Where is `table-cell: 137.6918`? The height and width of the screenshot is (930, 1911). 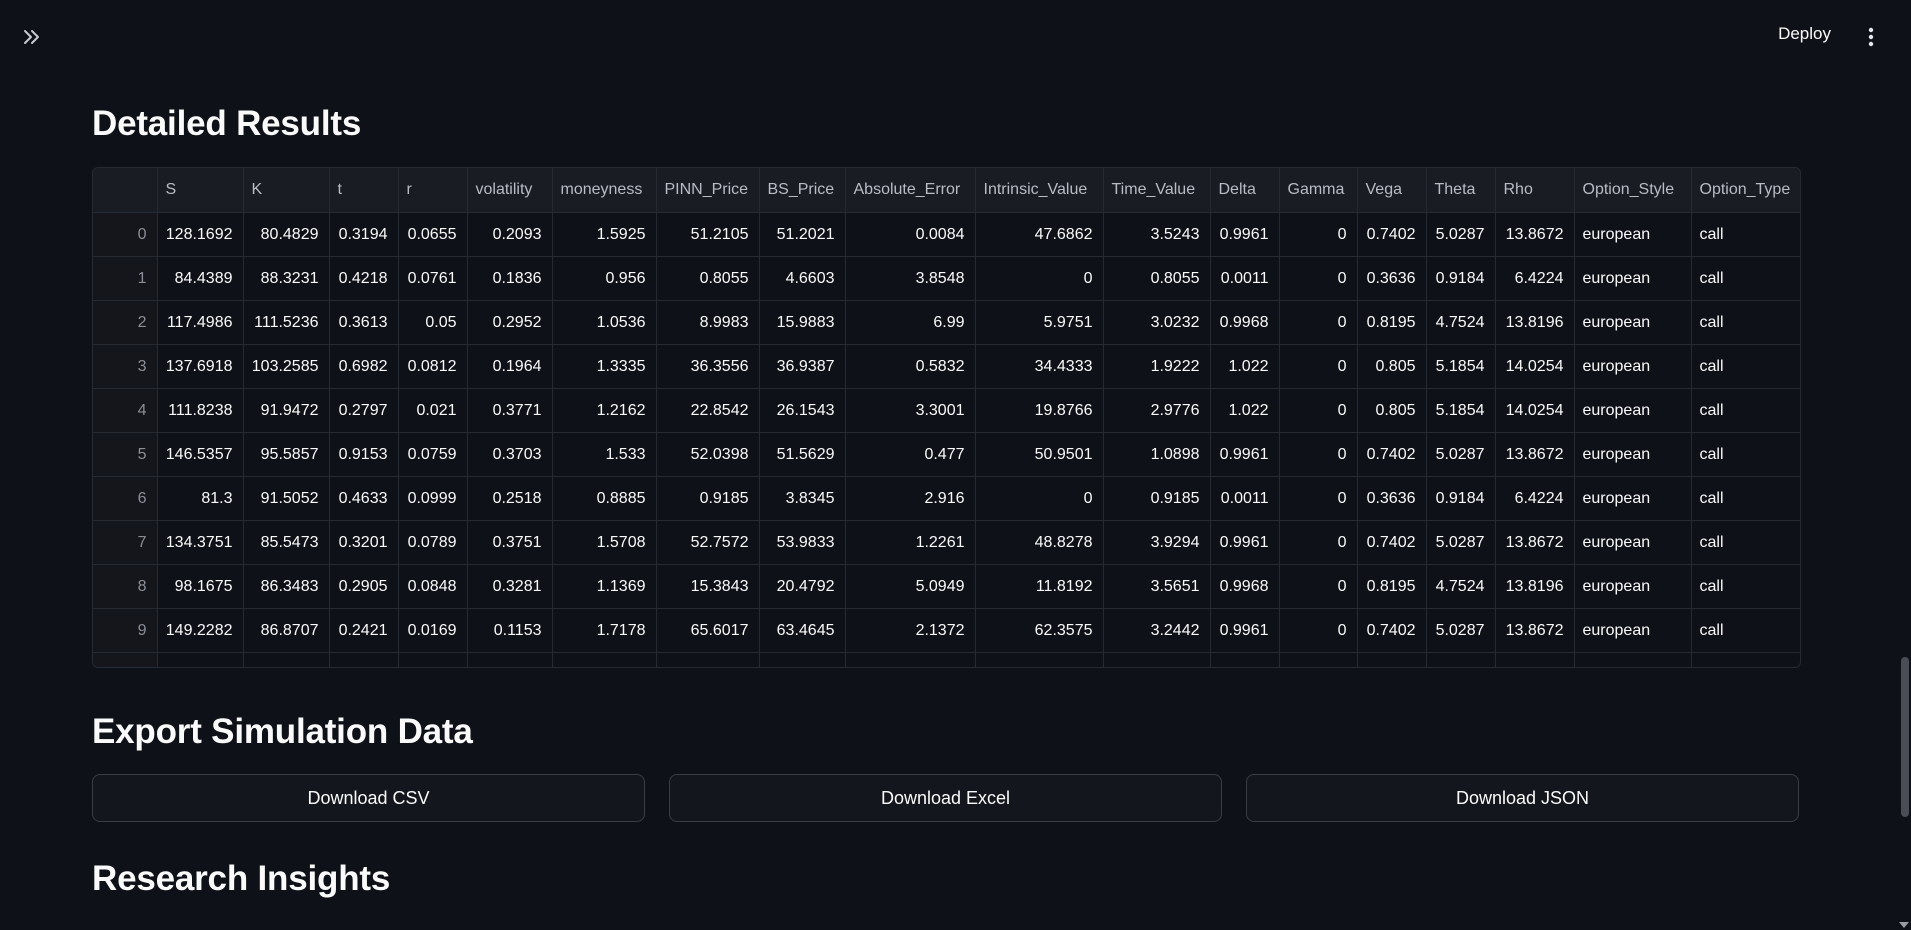 table-cell: 137.6918 is located at coordinates (200, 366).